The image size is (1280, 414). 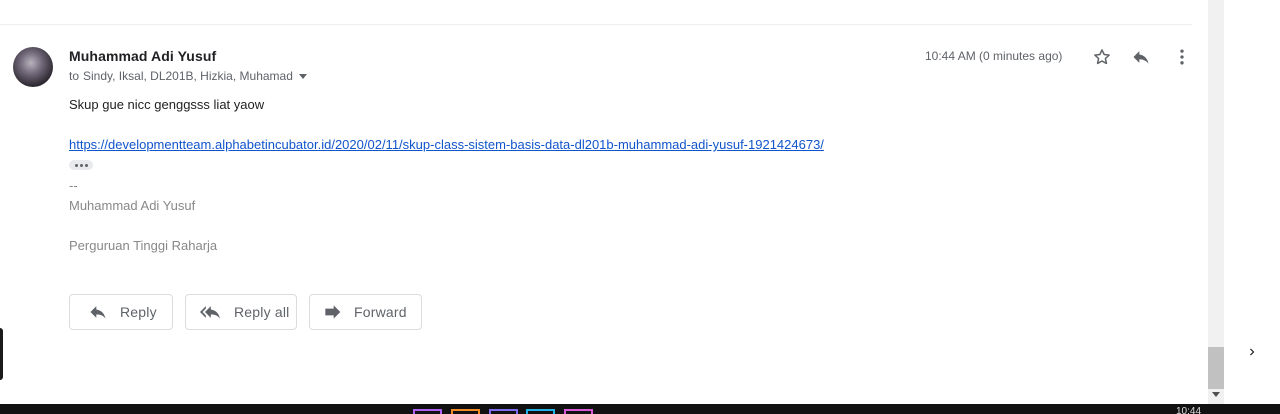 What do you see at coordinates (994, 56) in the screenshot?
I see `timestamp: 10:44 AM (0 minutes ago)` at bounding box center [994, 56].